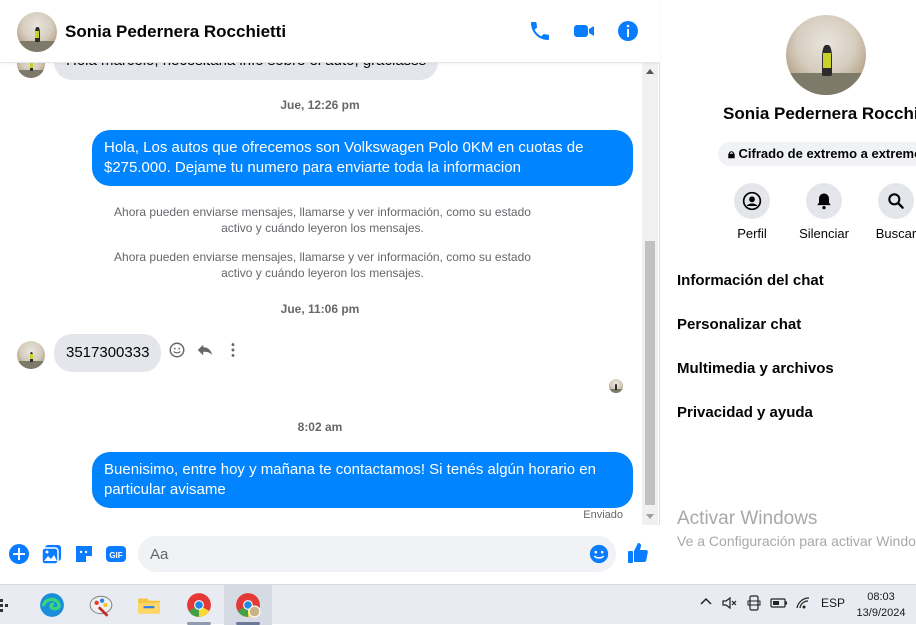 The width and height of the screenshot is (916, 625). Describe the element at coordinates (638, 553) in the screenshot. I see `thumbs-up-icon` at that location.